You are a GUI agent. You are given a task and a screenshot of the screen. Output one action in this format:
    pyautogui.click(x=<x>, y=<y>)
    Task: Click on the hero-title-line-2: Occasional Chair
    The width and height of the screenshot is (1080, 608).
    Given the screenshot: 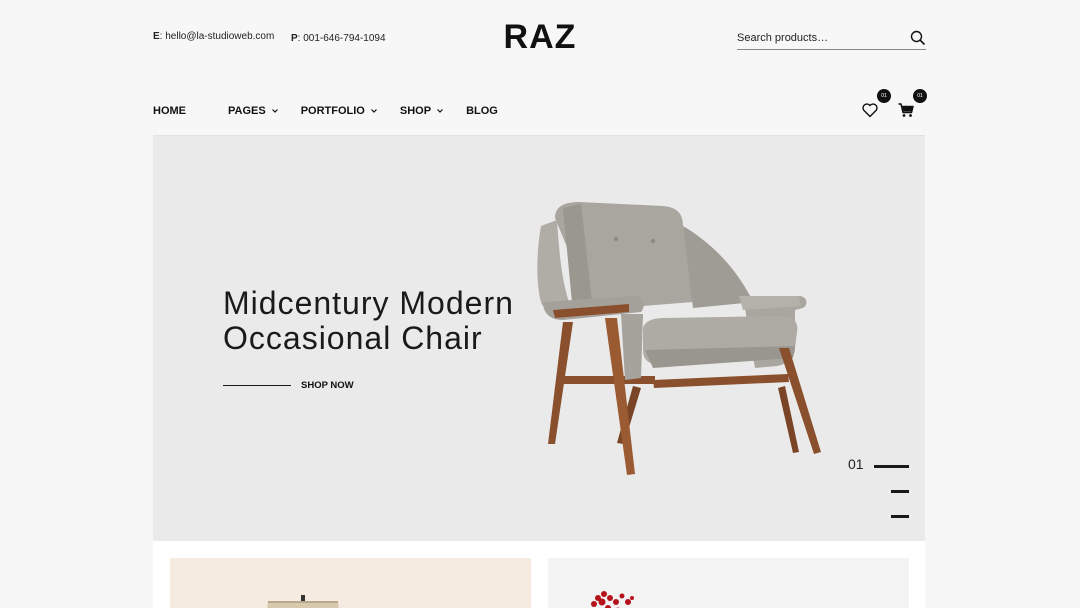 What is the action you would take?
    pyautogui.click(x=353, y=338)
    